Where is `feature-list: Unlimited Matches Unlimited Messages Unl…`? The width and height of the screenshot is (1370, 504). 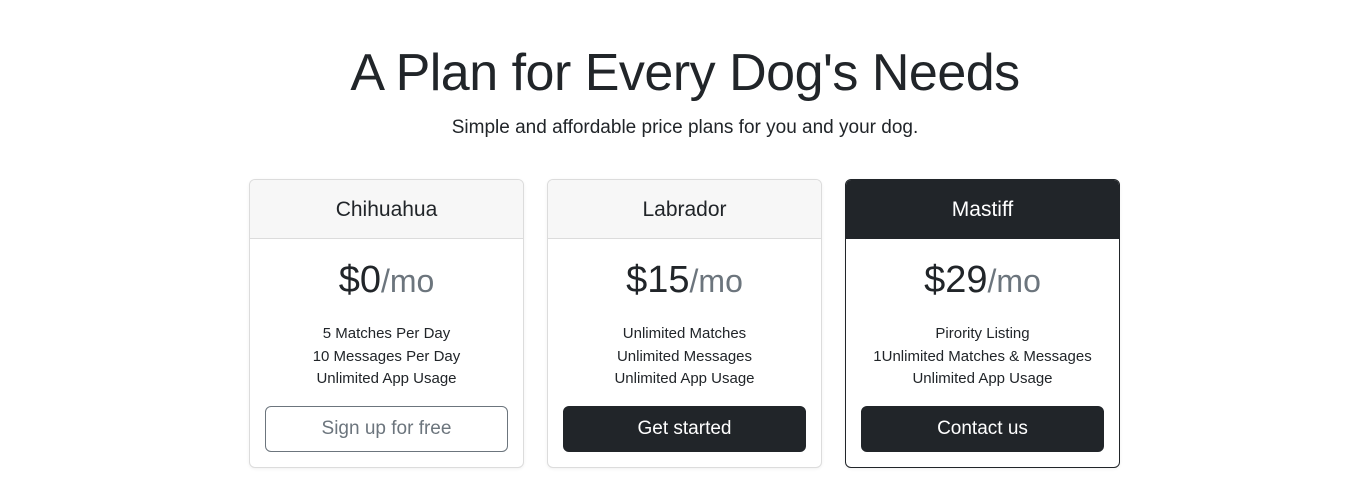 feature-list: Unlimited Matches Unlimited Messages Unl… is located at coordinates (684, 357).